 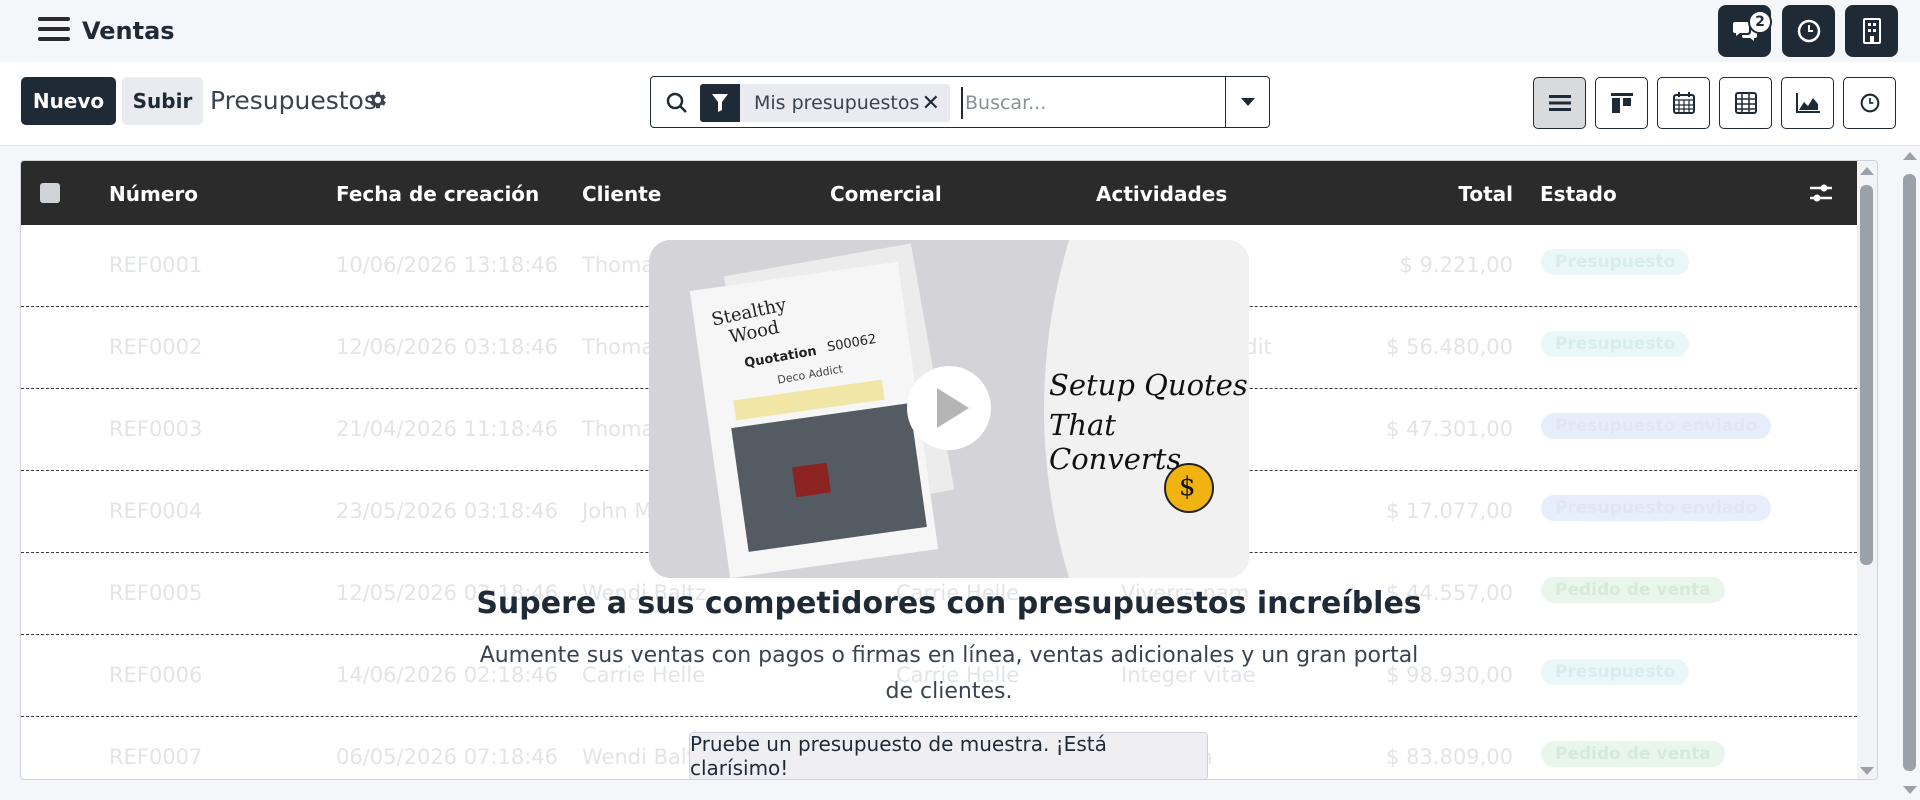 I want to click on scroll-up-arrow-icon, so click(x=1867, y=171).